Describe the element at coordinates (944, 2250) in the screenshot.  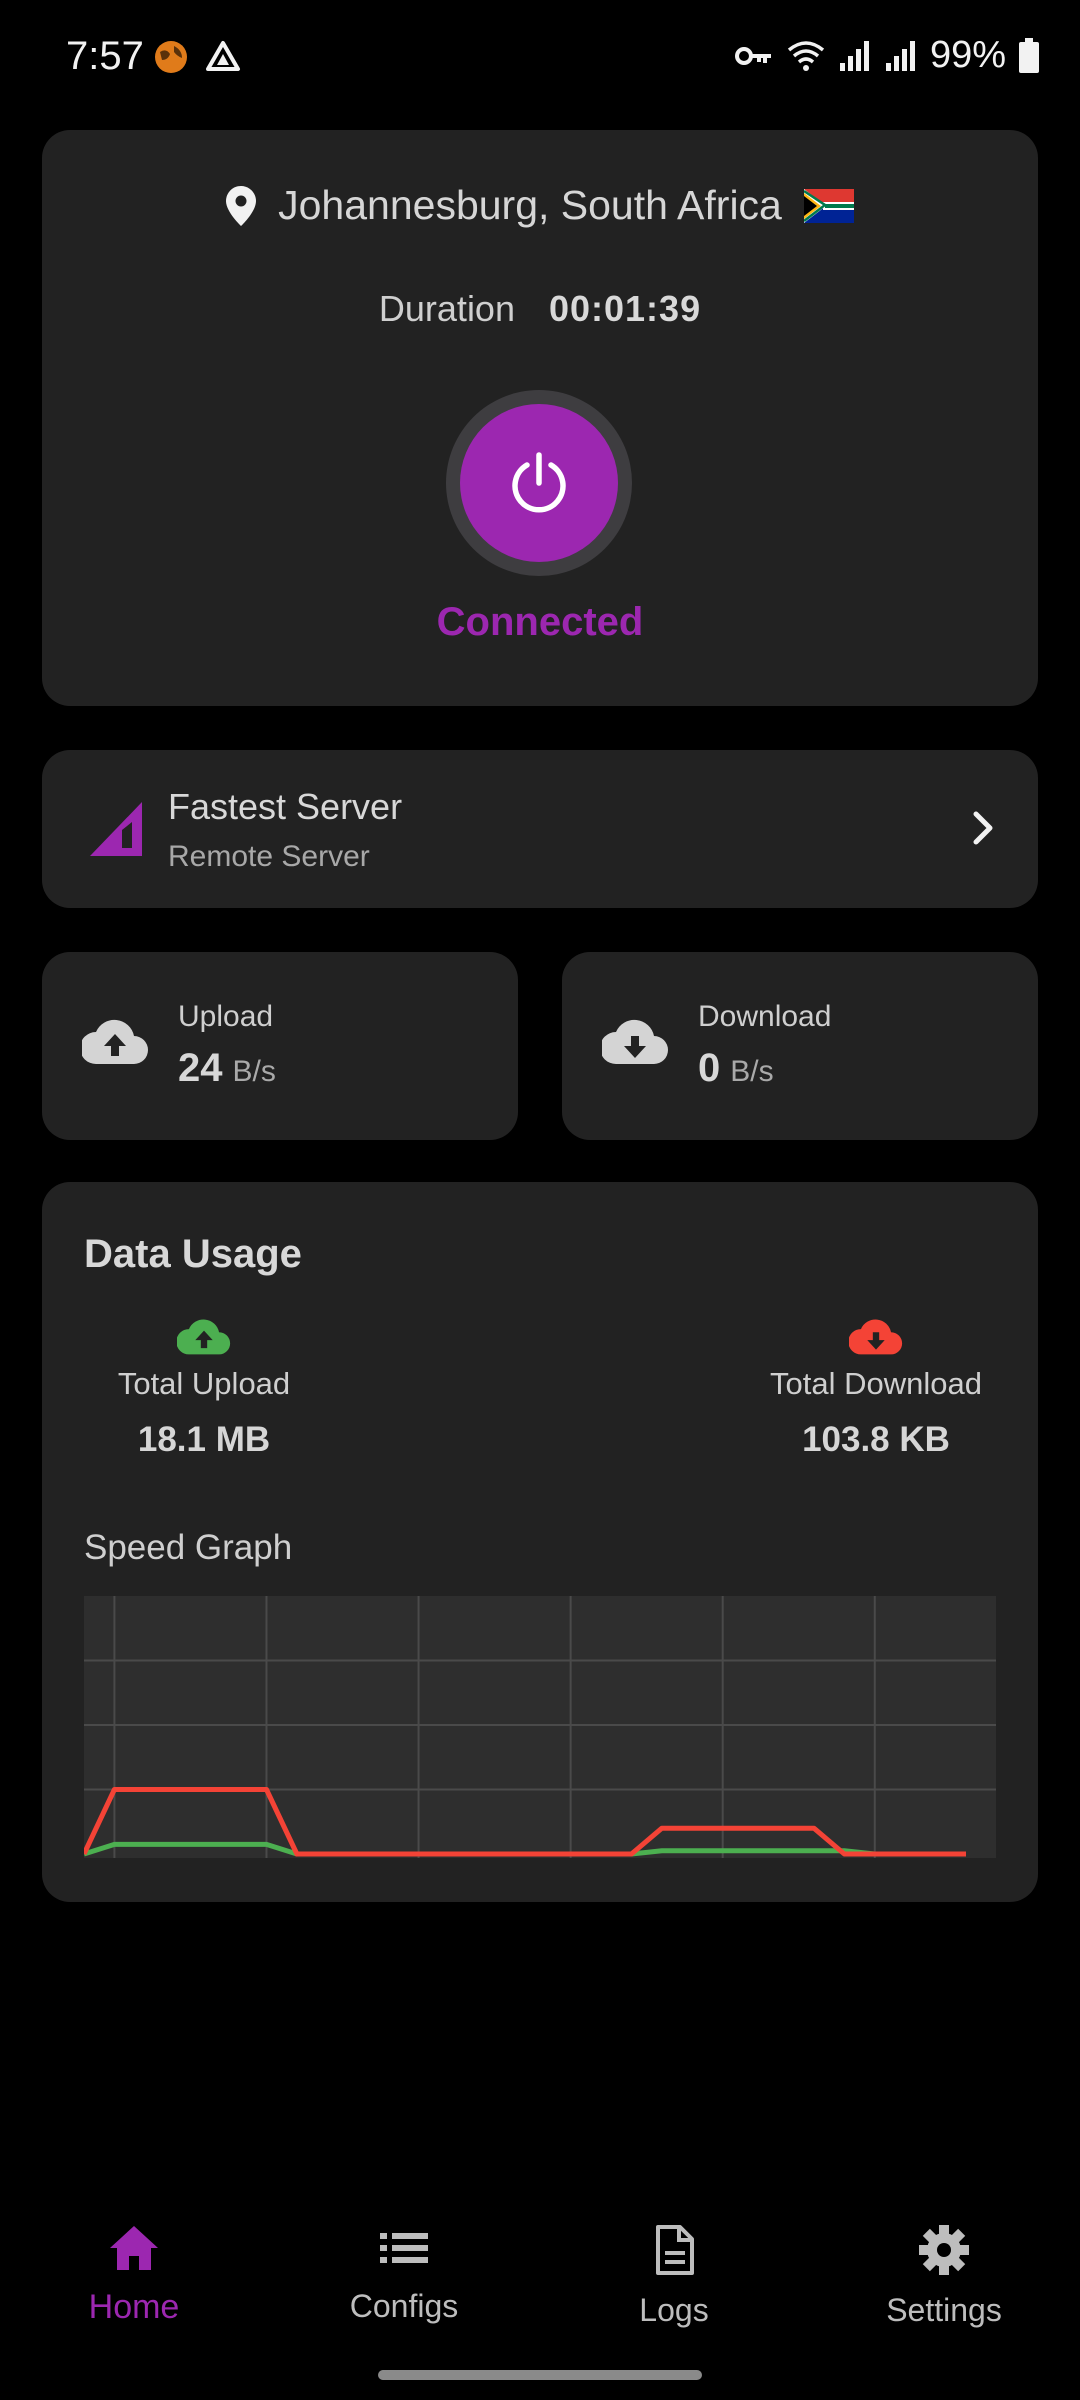
I see `gear-icon` at that location.